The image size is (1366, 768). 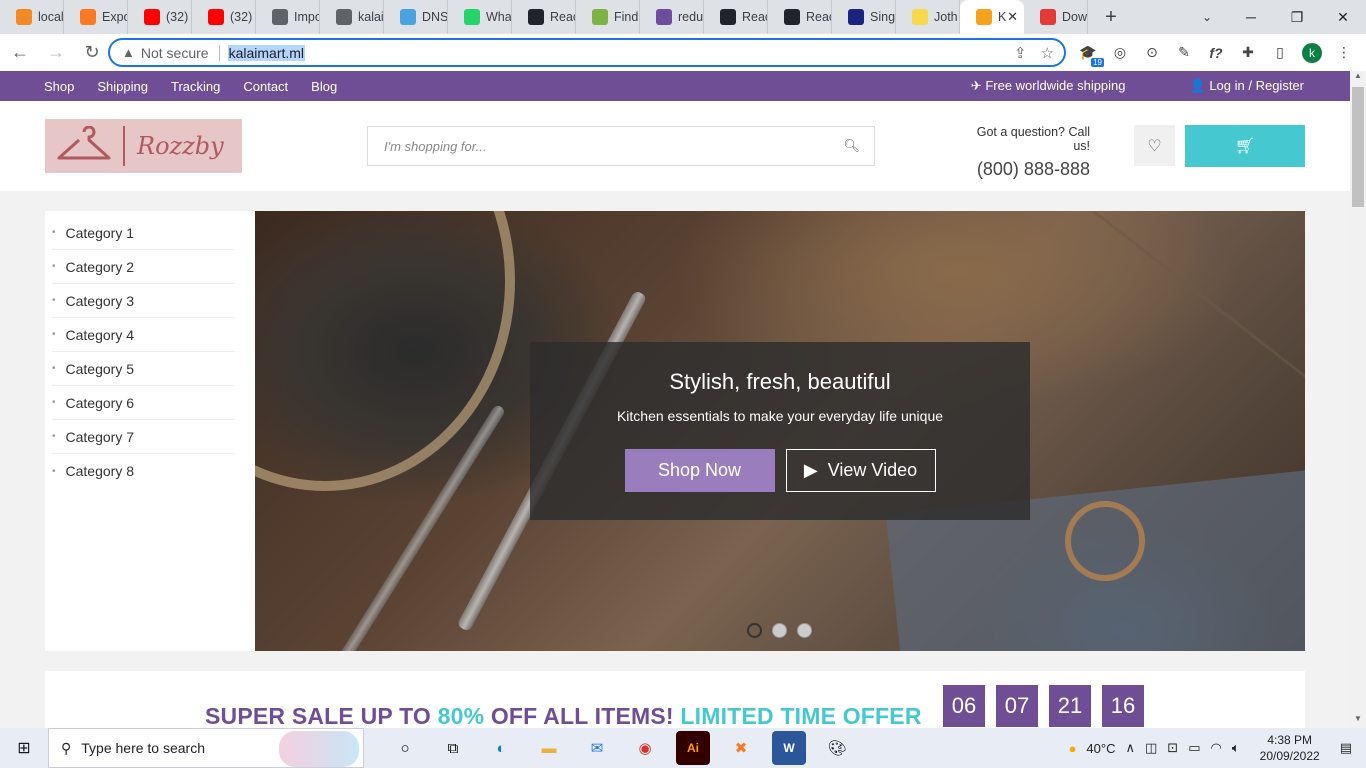 What do you see at coordinates (1346, 748) in the screenshot?
I see `notifications-icon: ▤` at bounding box center [1346, 748].